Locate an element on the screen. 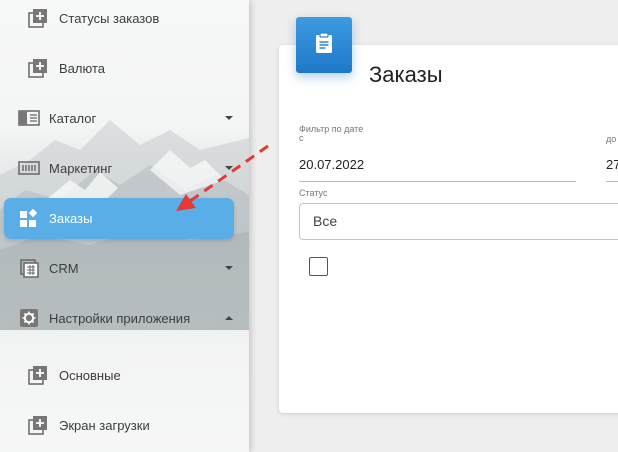 The width and height of the screenshot is (618, 452). date-from-label: Фильтр по дате с is located at coordinates (331, 134).